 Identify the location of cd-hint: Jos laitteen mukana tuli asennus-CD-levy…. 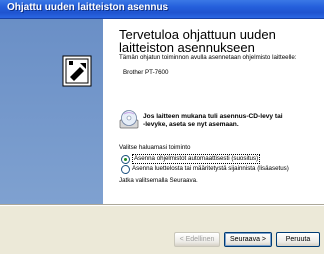
(219, 121).